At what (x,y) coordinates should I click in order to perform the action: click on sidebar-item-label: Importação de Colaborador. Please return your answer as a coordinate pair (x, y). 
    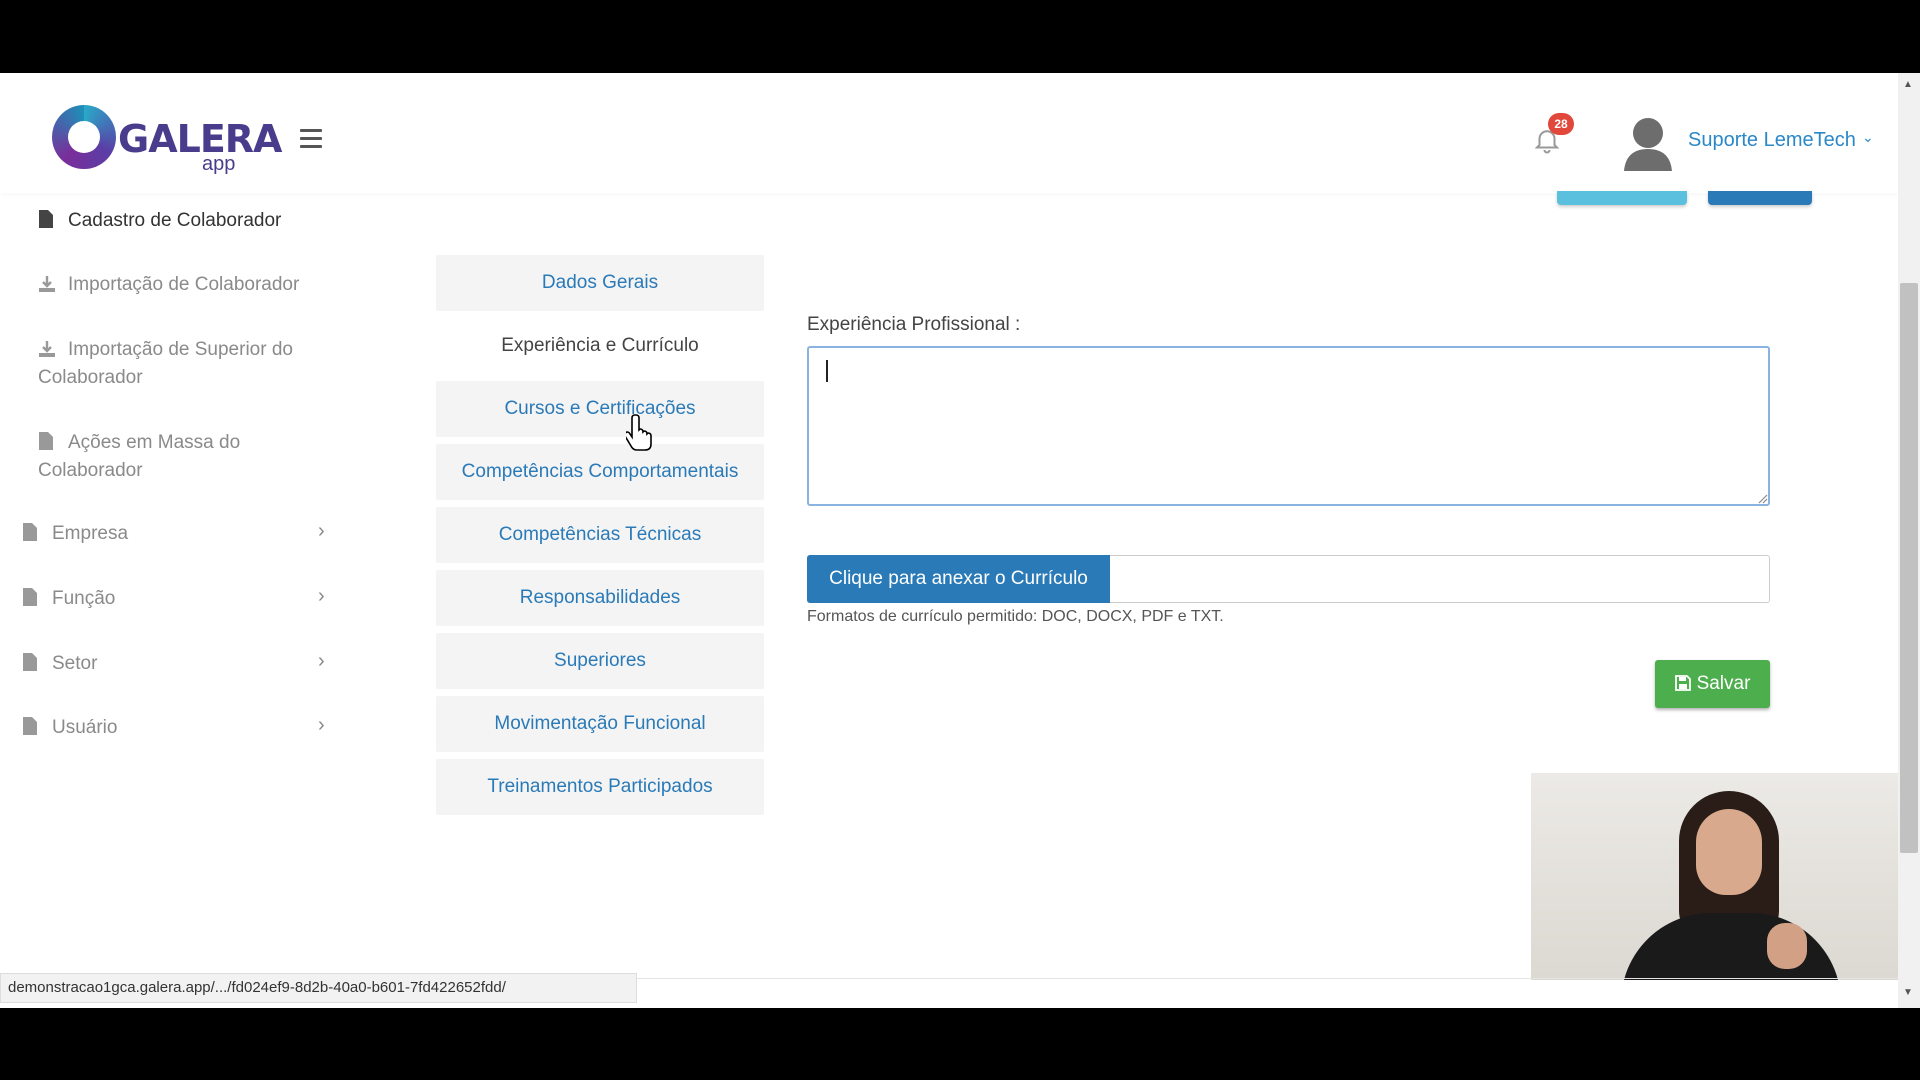
    Looking at the image, I should click on (184, 284).